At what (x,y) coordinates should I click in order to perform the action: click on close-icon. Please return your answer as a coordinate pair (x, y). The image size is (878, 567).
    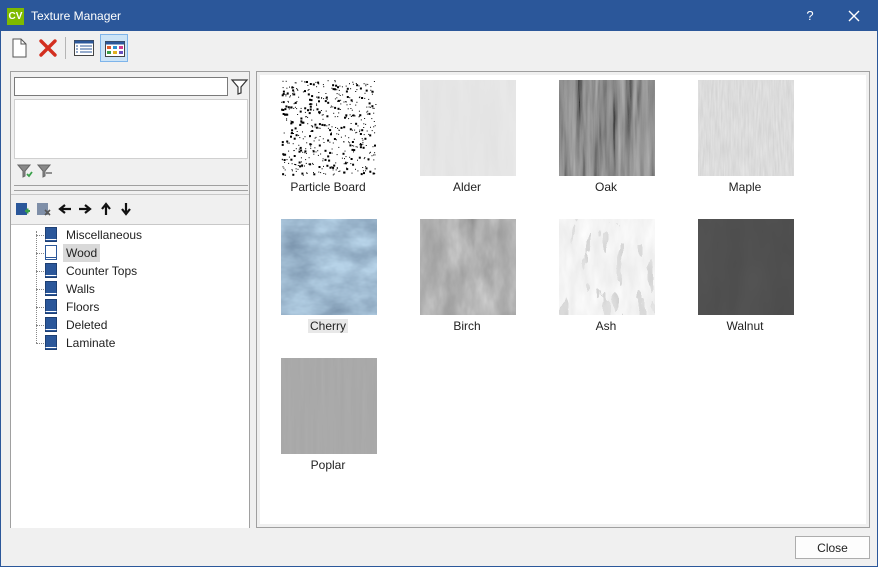
    Looking at the image, I should click on (854, 16).